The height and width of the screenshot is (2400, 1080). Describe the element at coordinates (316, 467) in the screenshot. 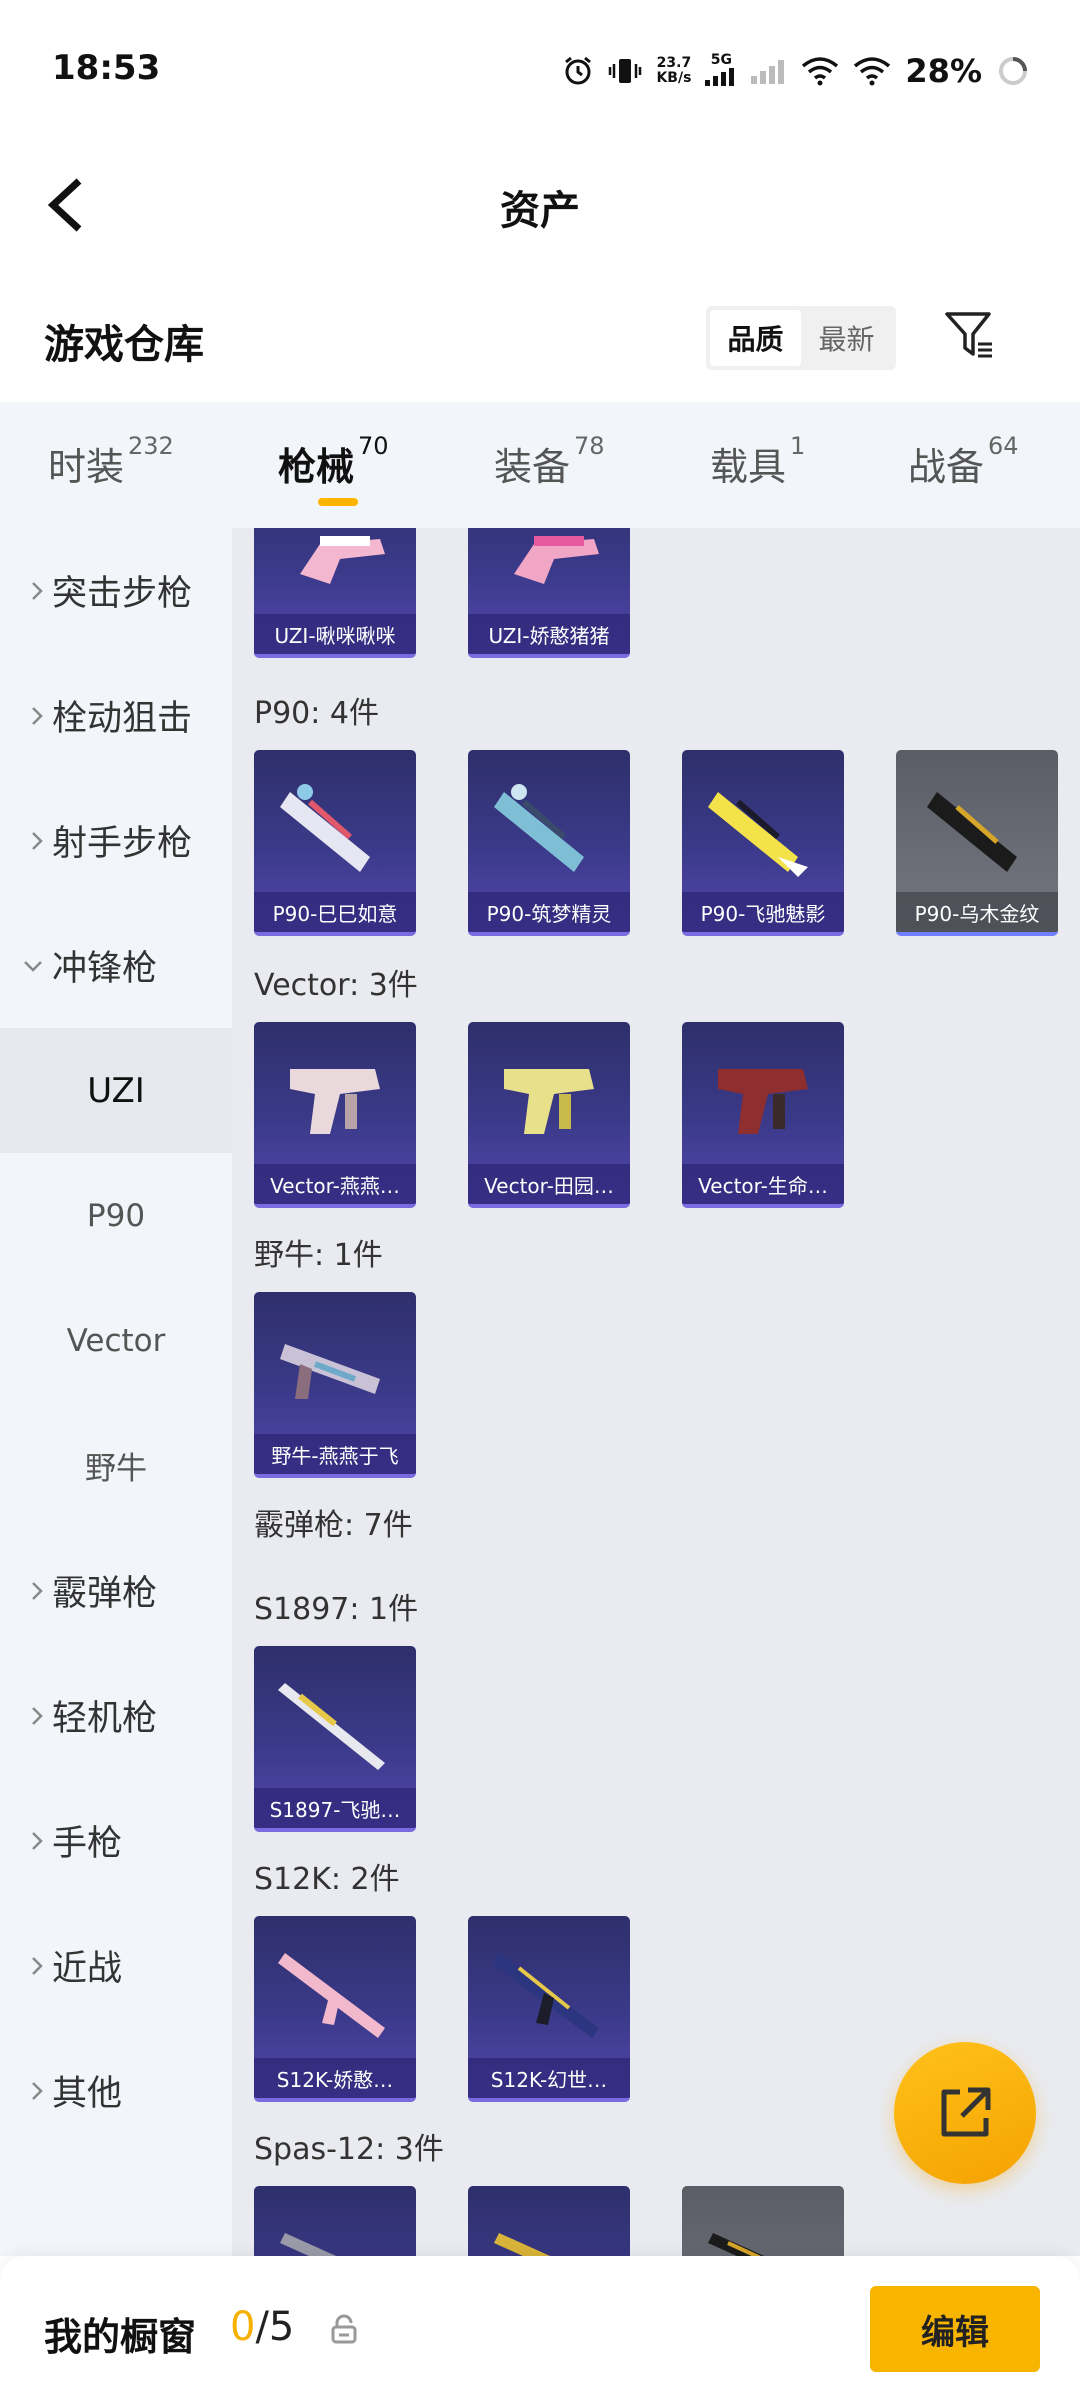

I see `tab-label: 枪械` at that location.